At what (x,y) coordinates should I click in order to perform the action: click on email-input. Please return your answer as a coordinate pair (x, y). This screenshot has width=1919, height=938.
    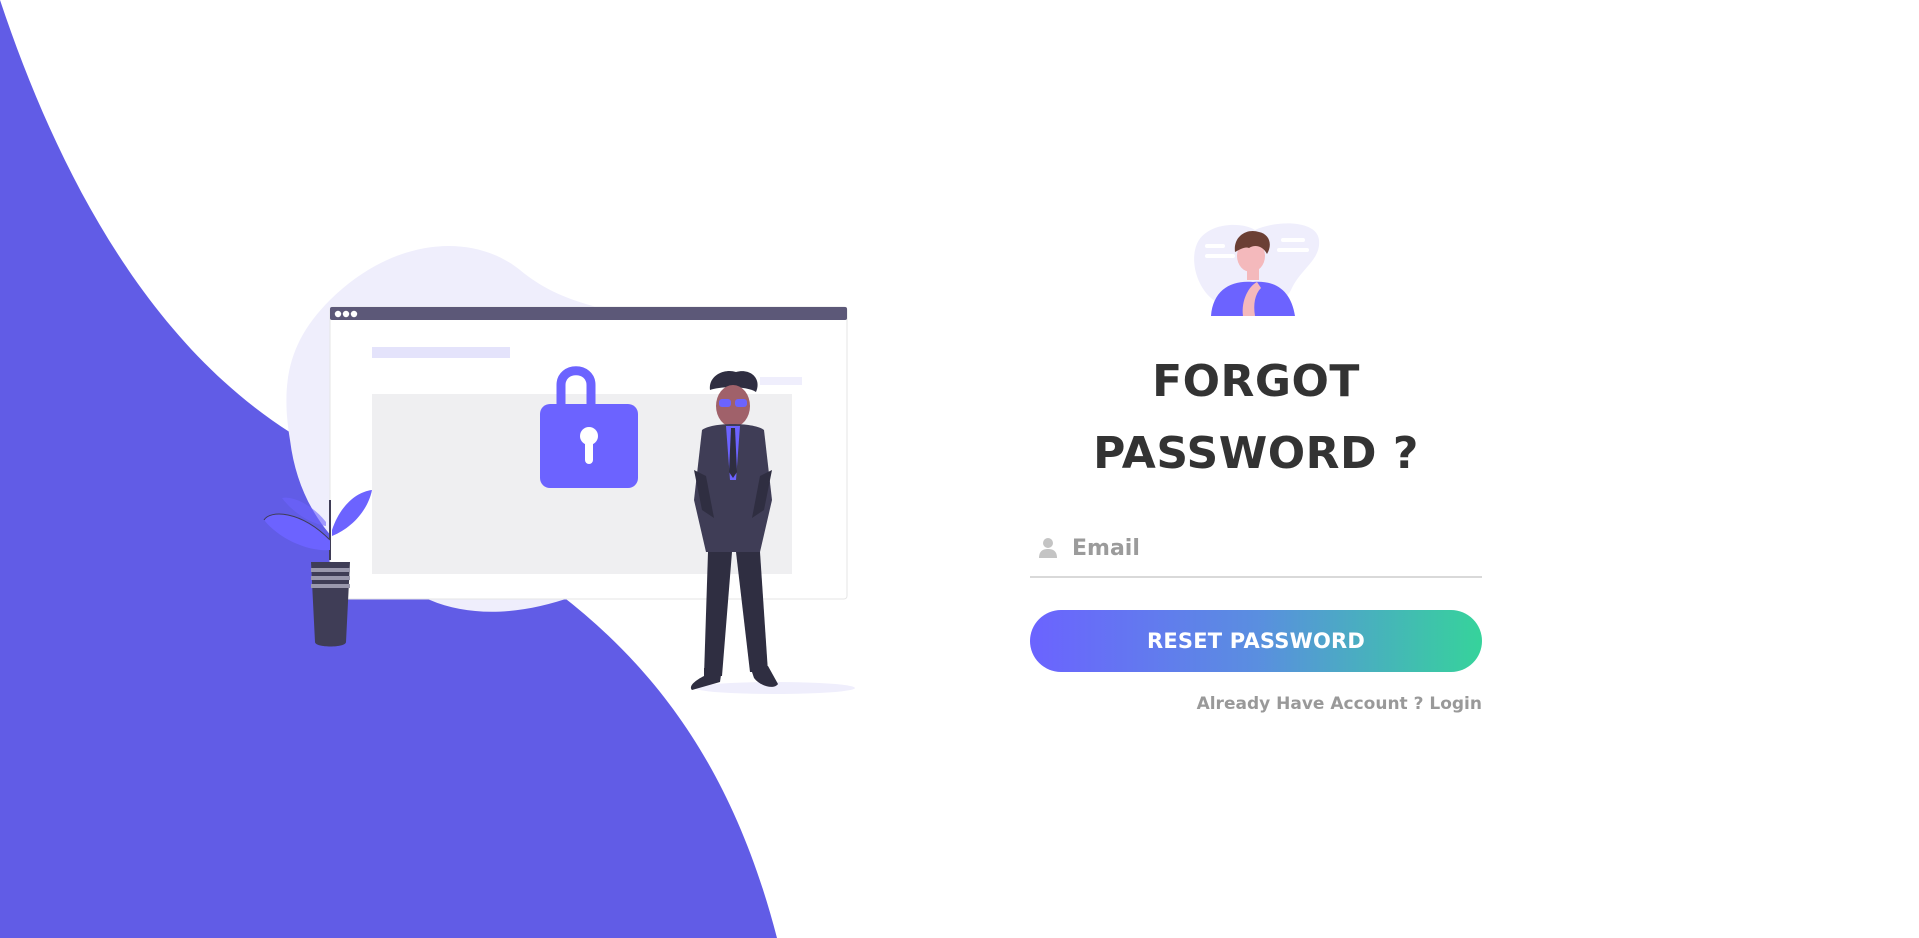
    Looking at the image, I should click on (1262, 548).